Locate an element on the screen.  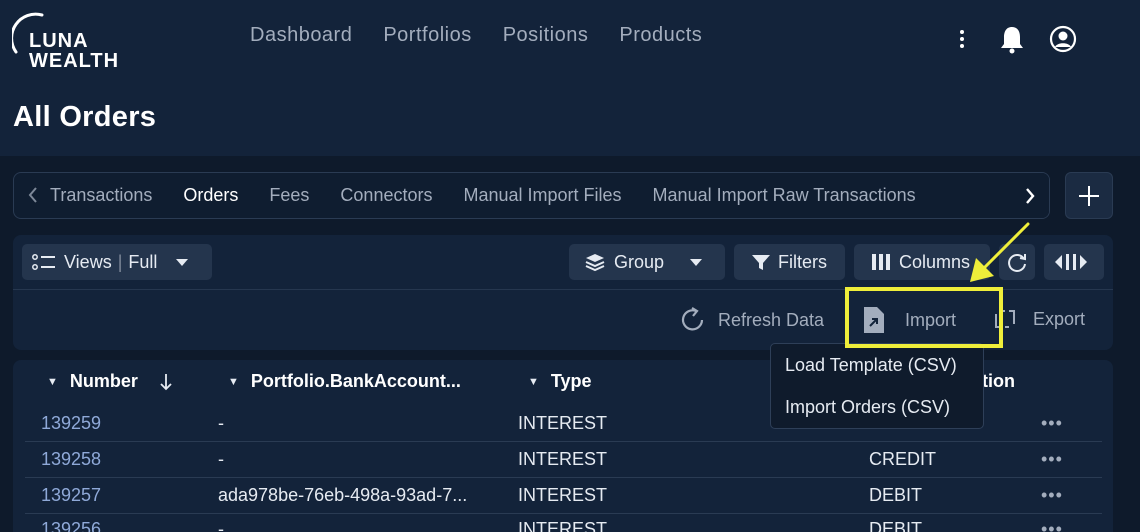
filters-button: Filters is located at coordinates (789, 262).